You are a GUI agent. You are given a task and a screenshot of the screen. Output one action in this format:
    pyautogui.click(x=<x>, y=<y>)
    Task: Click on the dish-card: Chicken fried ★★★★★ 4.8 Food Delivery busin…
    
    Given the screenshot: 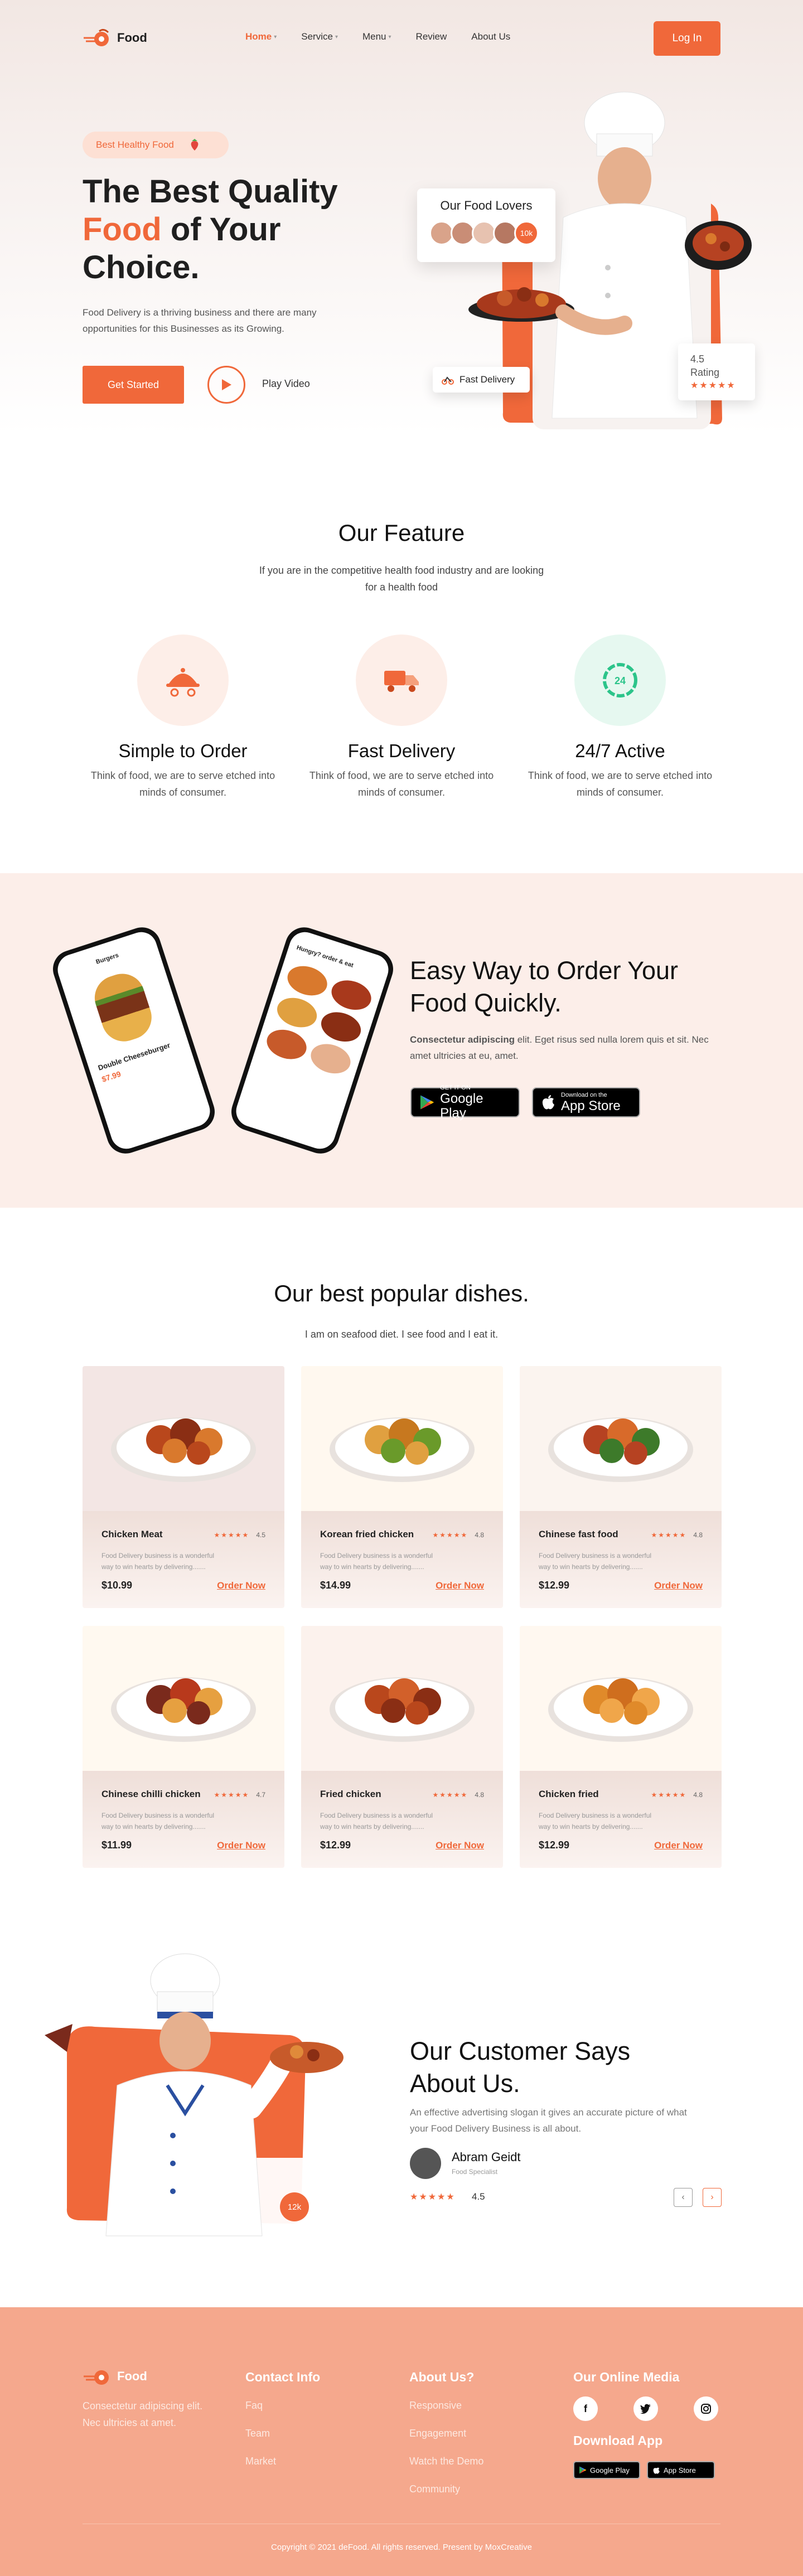 What is the action you would take?
    pyautogui.click(x=621, y=1747)
    